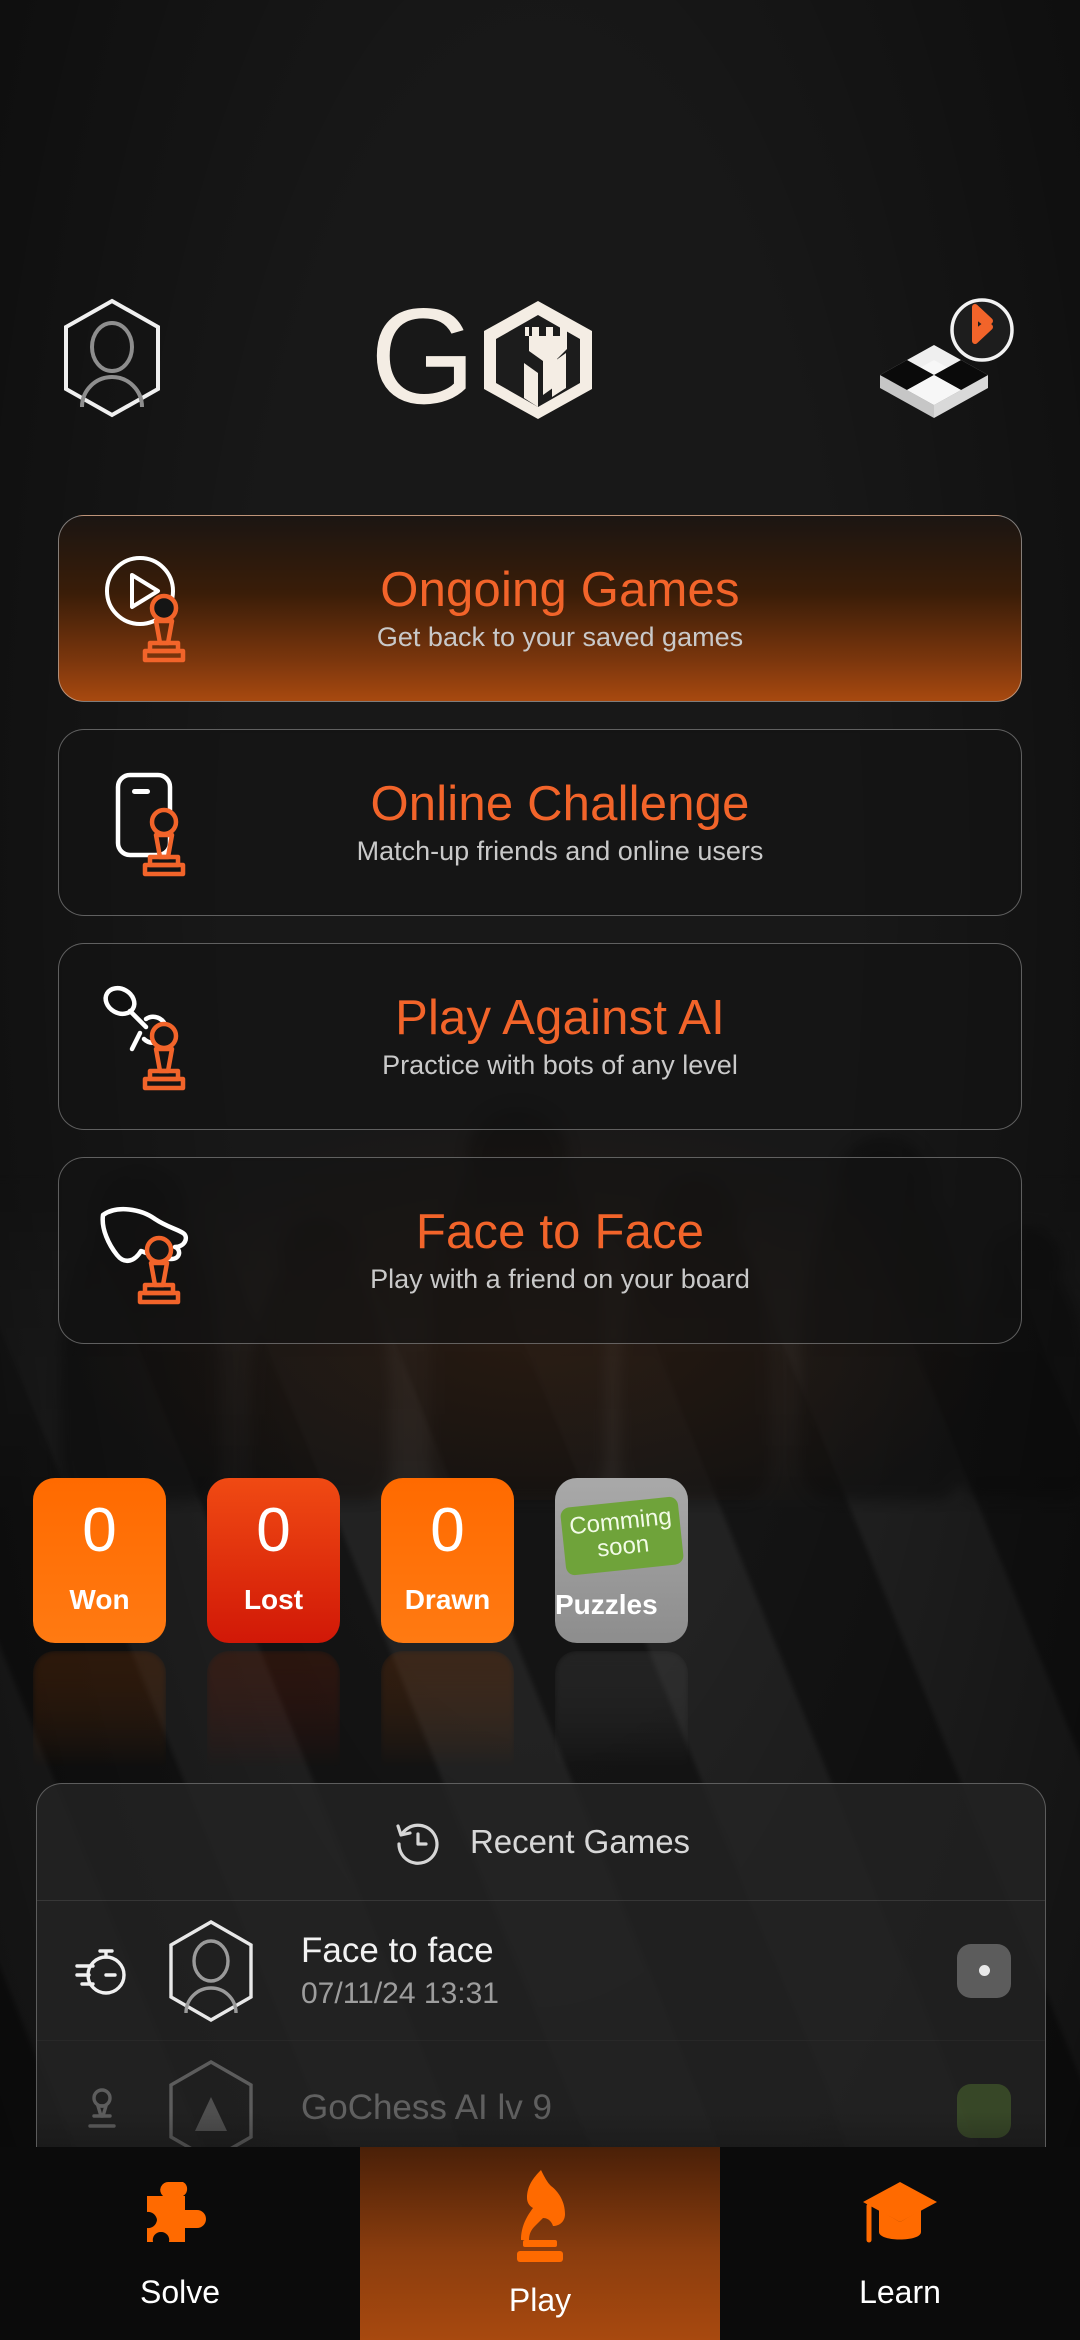 This screenshot has width=1080, height=2340. I want to click on nav-label: Play, so click(540, 2300).